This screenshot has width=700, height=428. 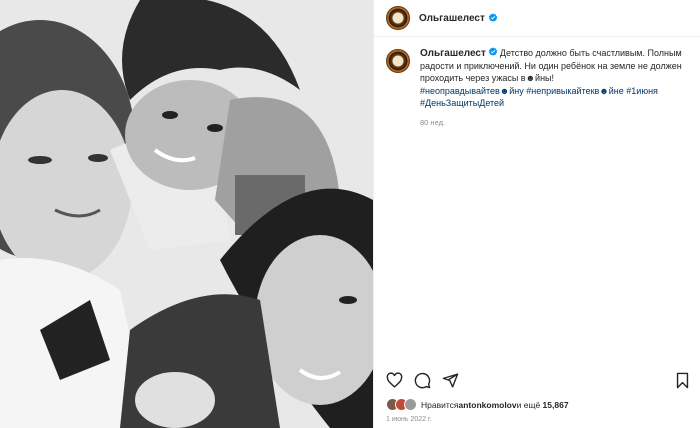 I want to click on header-username: Ольгашелест, so click(x=452, y=18).